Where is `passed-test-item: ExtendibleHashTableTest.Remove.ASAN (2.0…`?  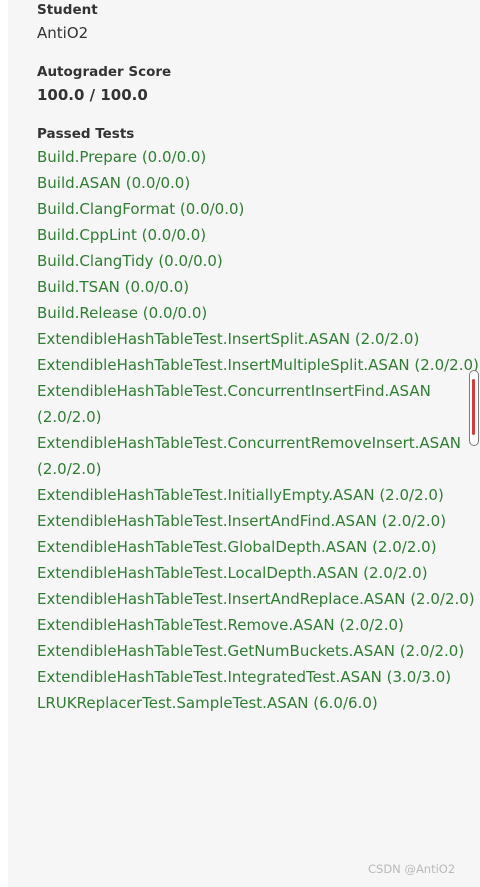 passed-test-item: ExtendibleHashTableTest.Remove.ASAN (2.0… is located at coordinates (220, 625).